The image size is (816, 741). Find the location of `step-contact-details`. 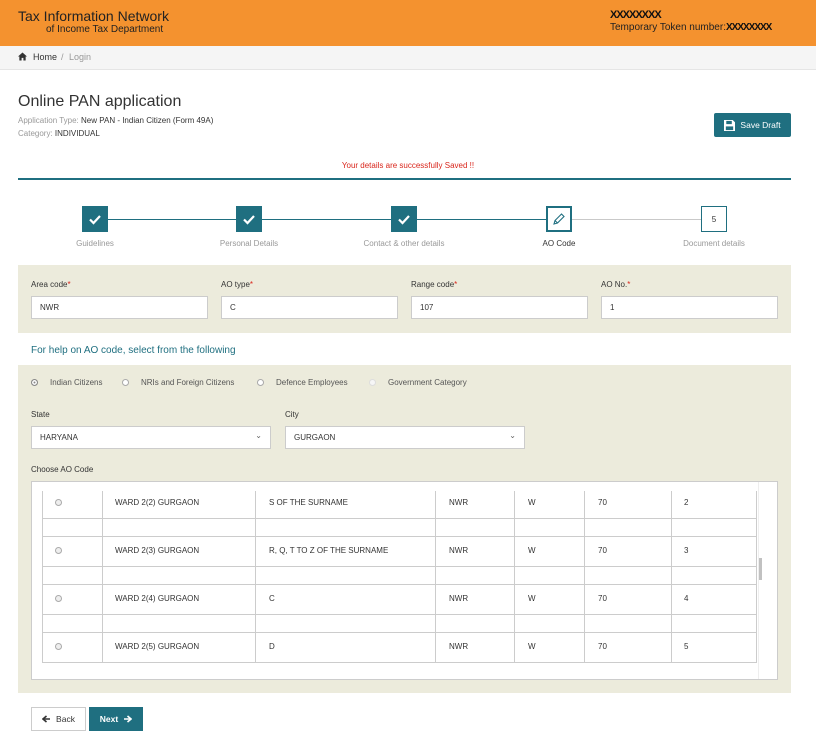

step-contact-details is located at coordinates (404, 219).